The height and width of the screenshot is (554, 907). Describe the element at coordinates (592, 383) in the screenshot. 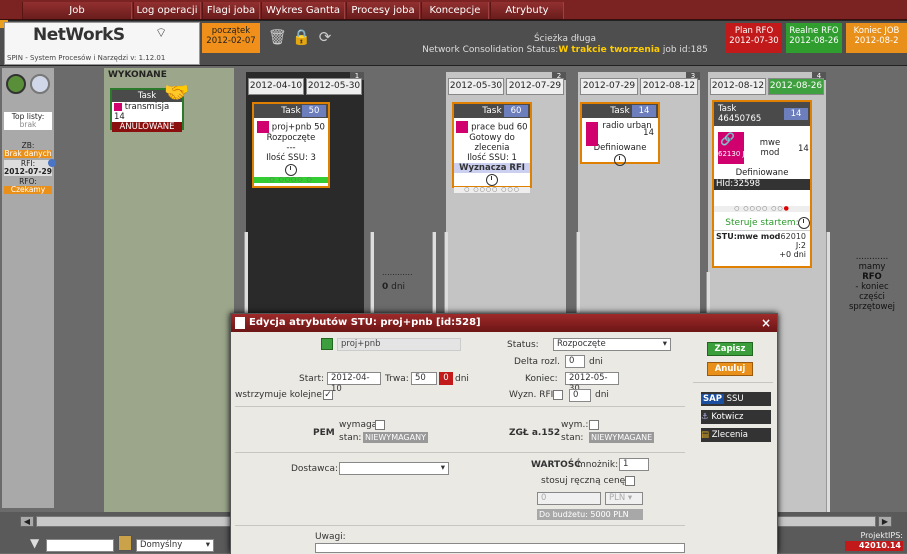

I see `koniec-input: 2012-05-30` at that location.